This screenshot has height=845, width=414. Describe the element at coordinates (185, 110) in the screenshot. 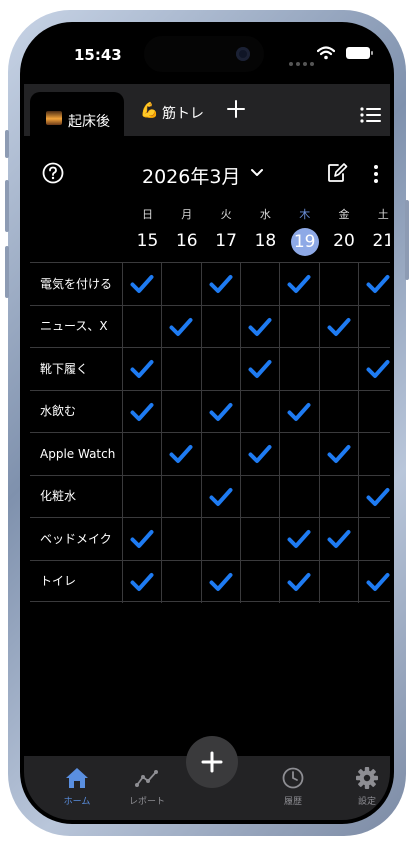

I see `tab-workout: 💪 筋トレ` at that location.